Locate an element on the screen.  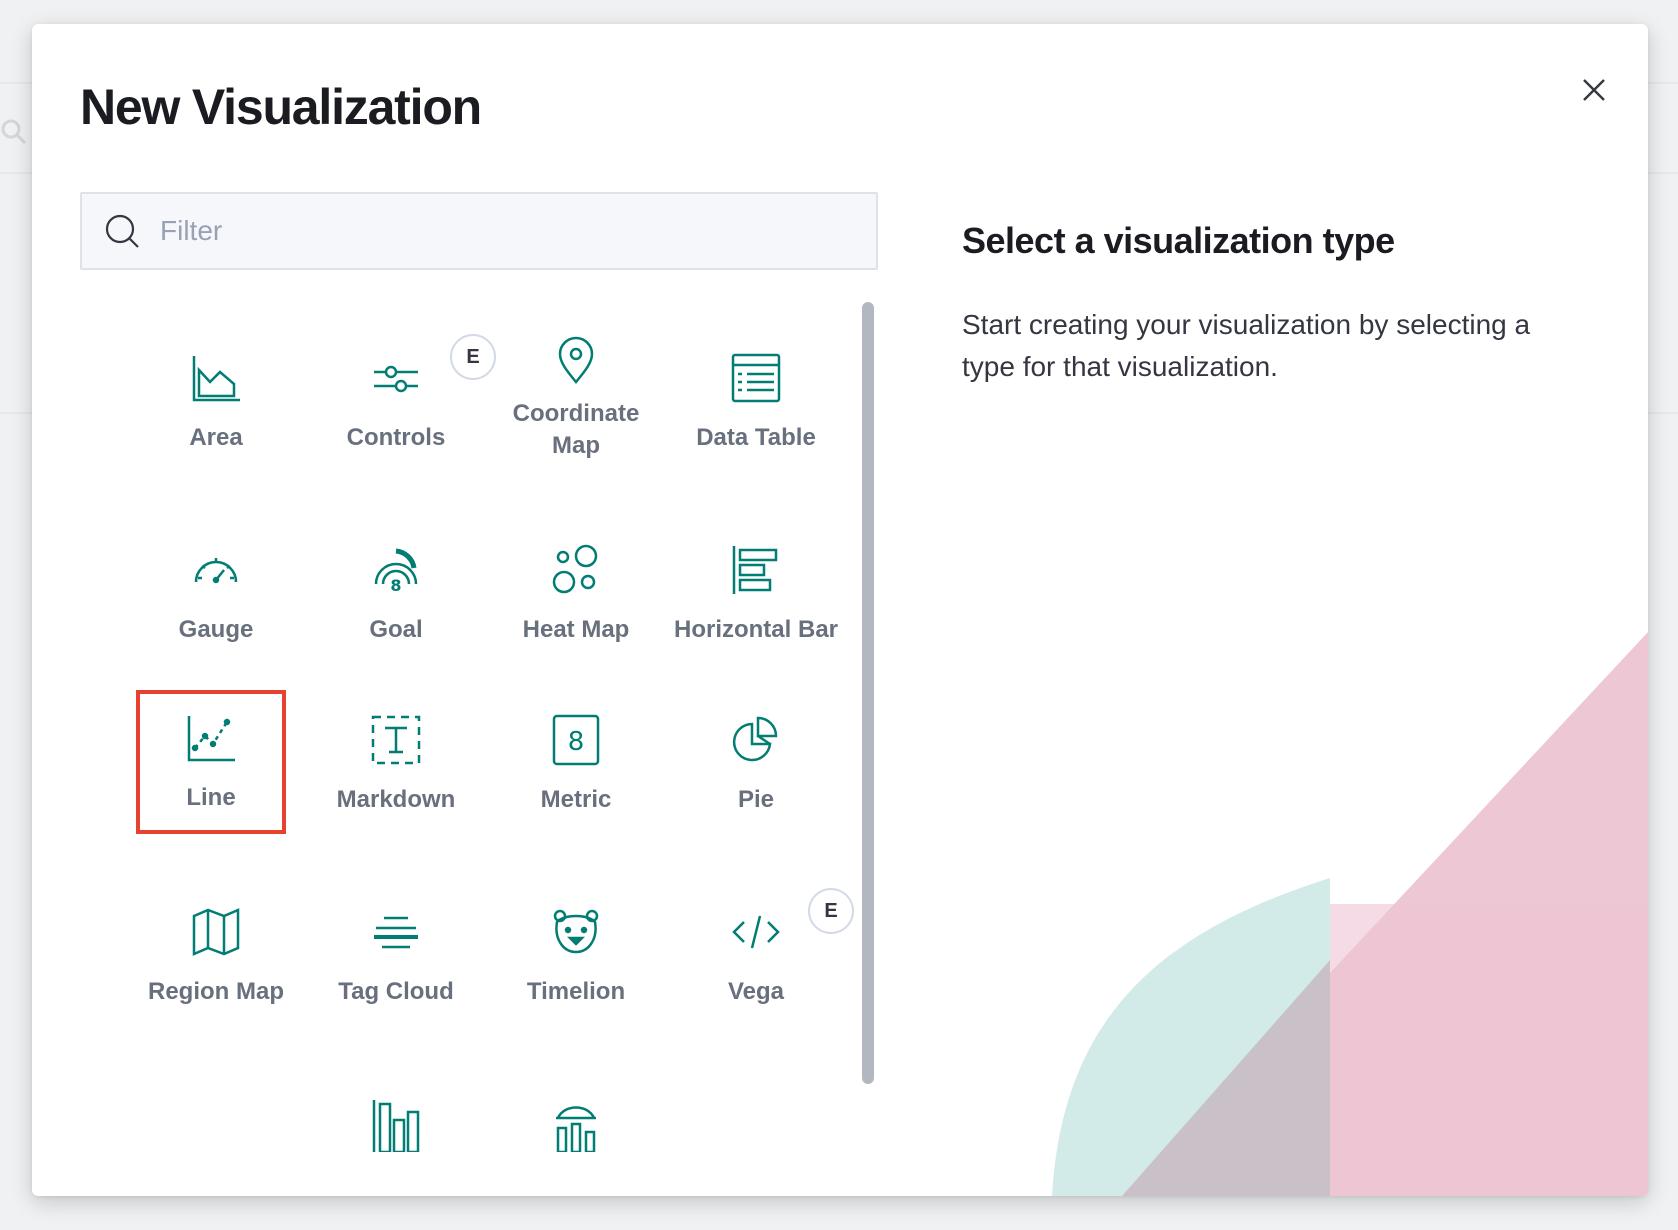
vis-type-label: Controls is located at coordinates (396, 437).